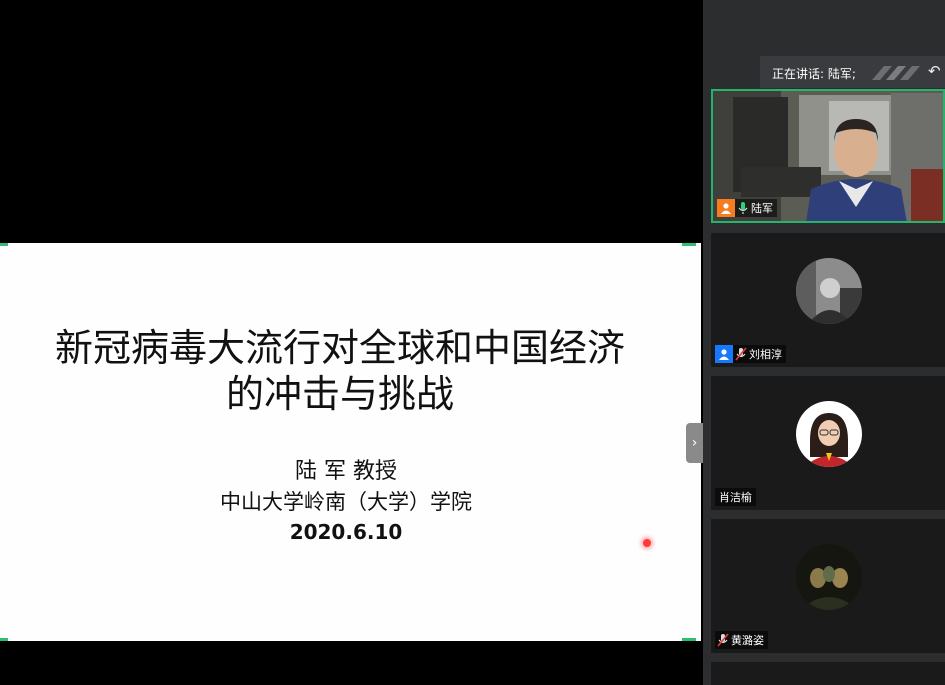  Describe the element at coordinates (346, 502) in the screenshot. I see `slide-affiliation: 中山大学岭南（大学）学院` at that location.